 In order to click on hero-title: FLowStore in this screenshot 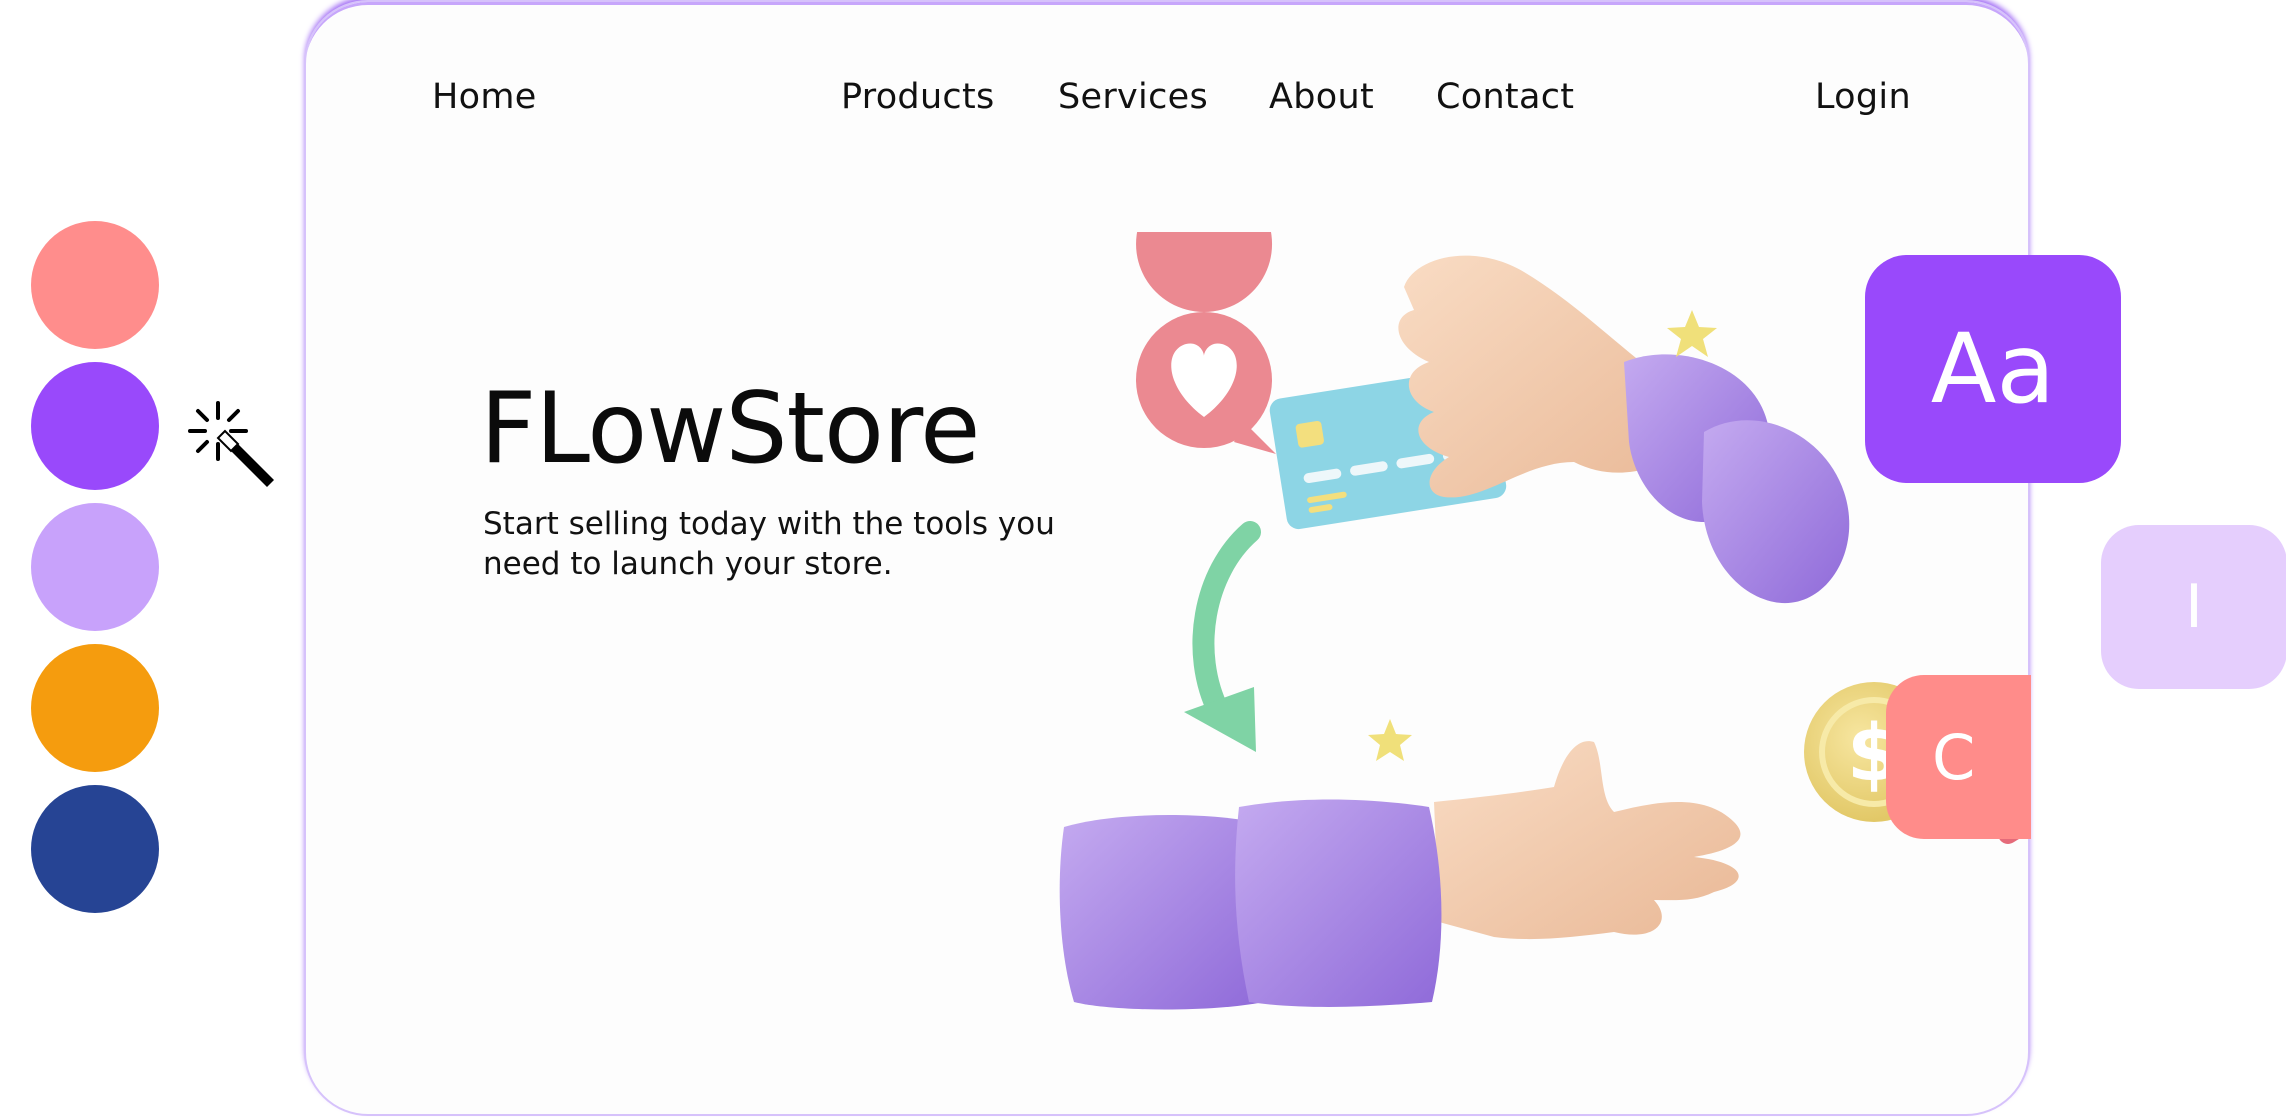, I will do `click(730, 429)`.